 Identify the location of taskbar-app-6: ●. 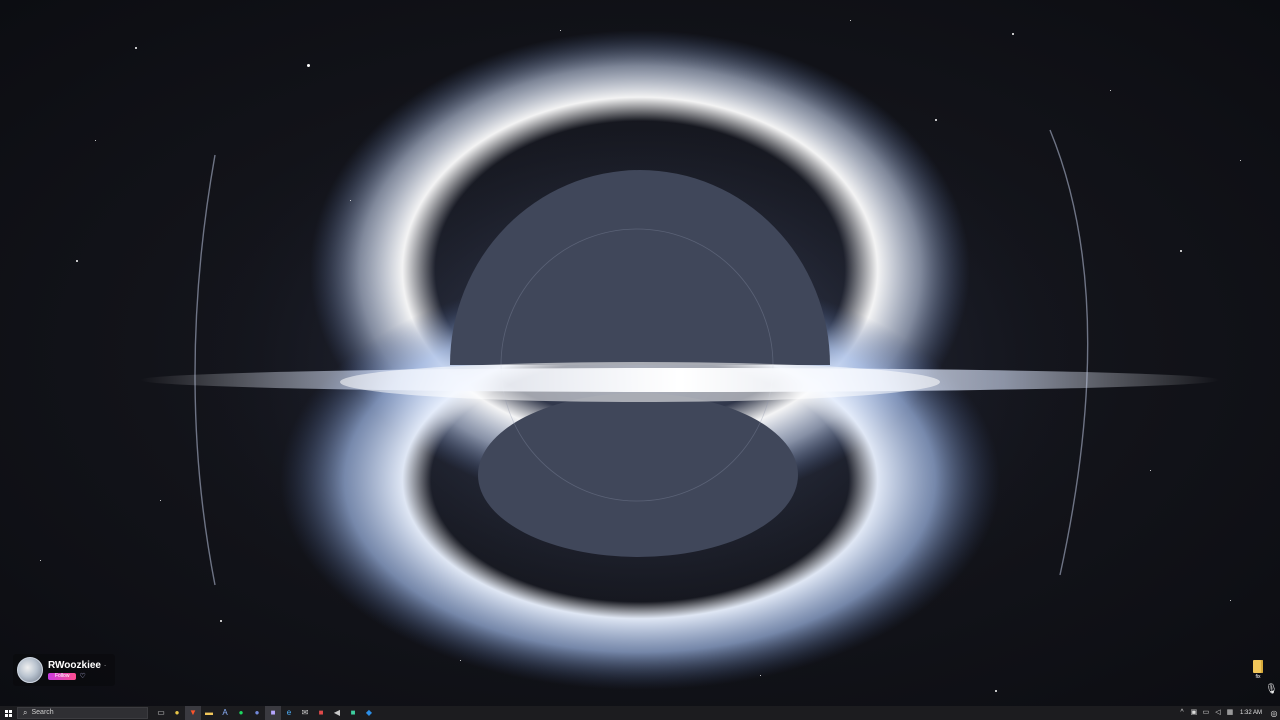
(257, 713).